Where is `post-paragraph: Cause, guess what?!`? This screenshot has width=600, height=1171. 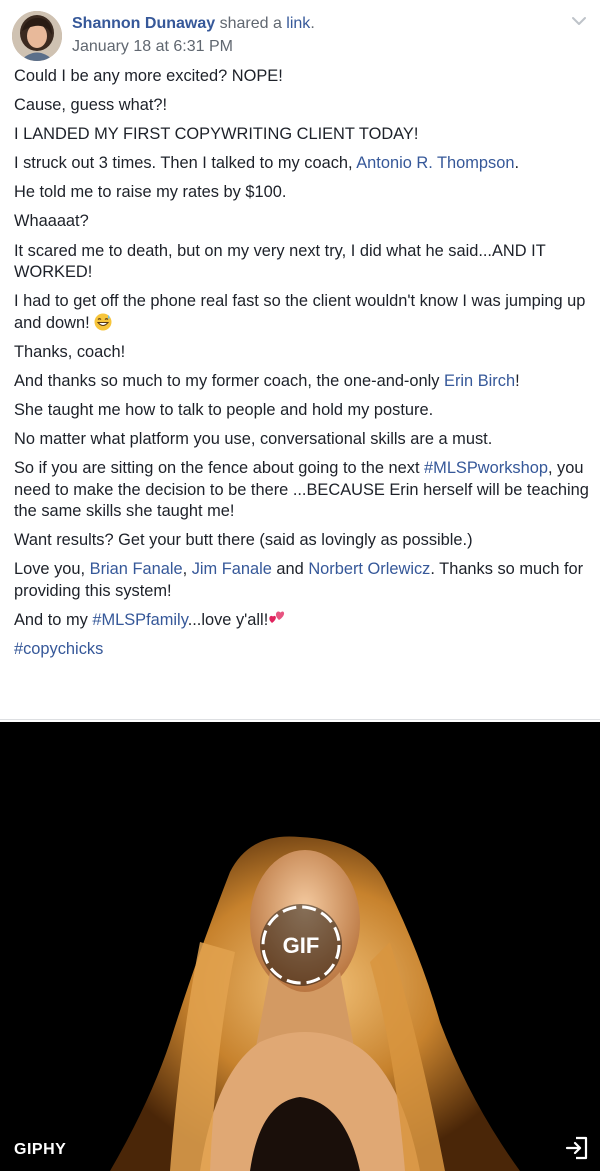 post-paragraph: Cause, guess what?! is located at coordinates (301, 106).